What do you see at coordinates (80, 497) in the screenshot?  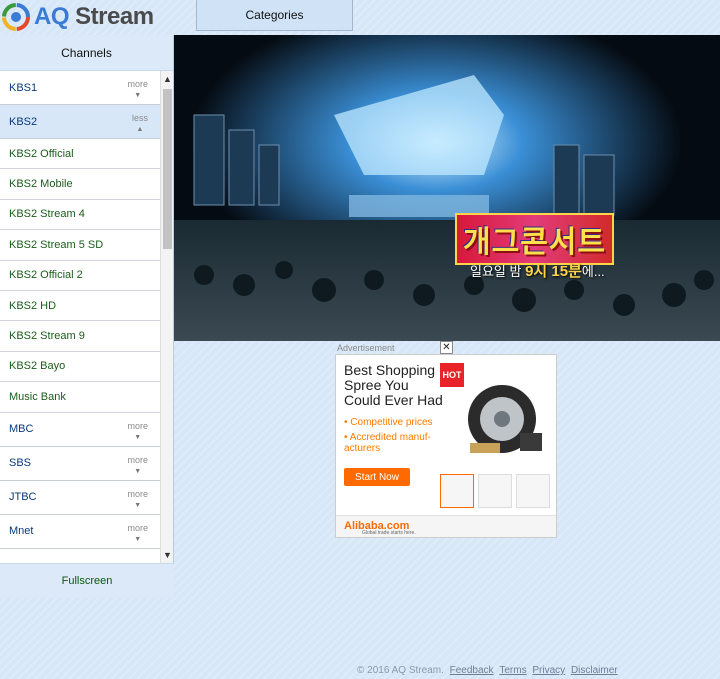 I see `channel-jtbc: JTBC more ▼` at bounding box center [80, 497].